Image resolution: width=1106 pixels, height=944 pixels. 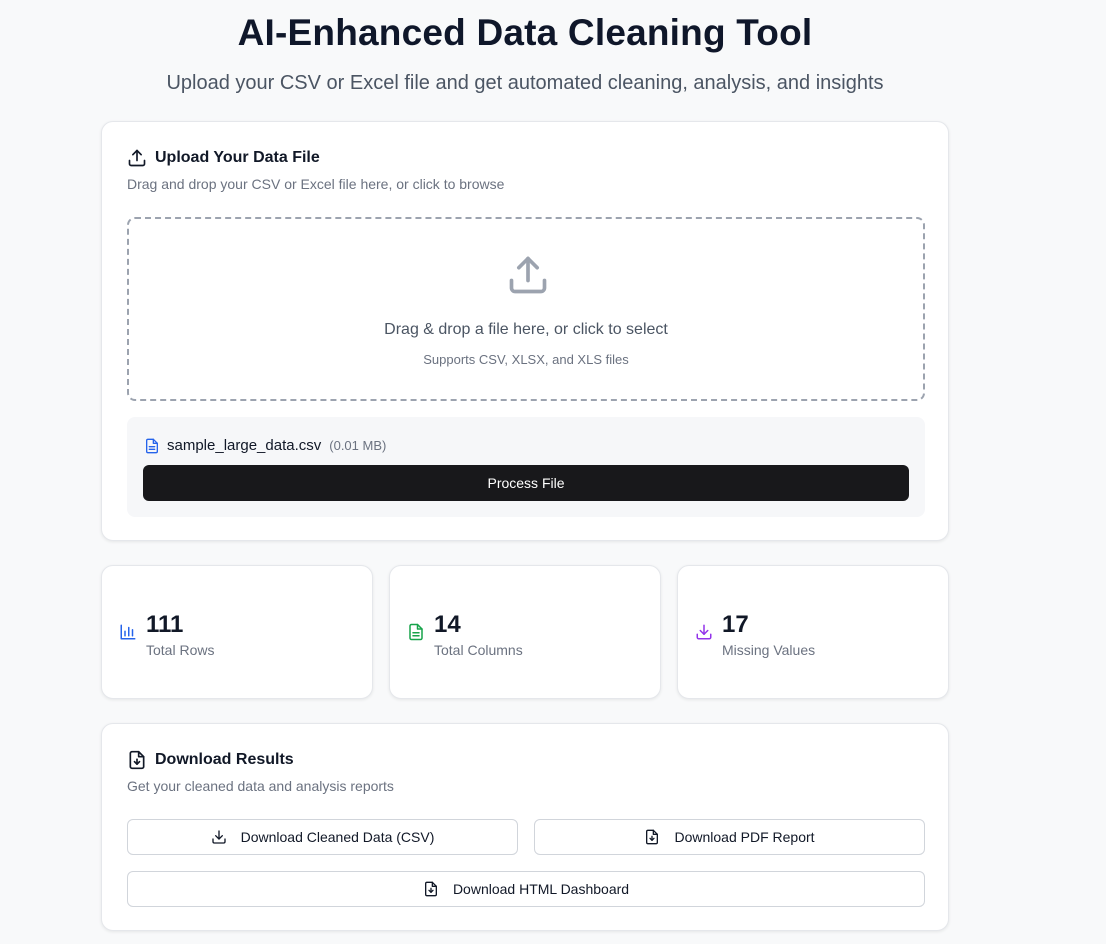 I want to click on file-size: (0.01 MB), so click(x=358, y=445).